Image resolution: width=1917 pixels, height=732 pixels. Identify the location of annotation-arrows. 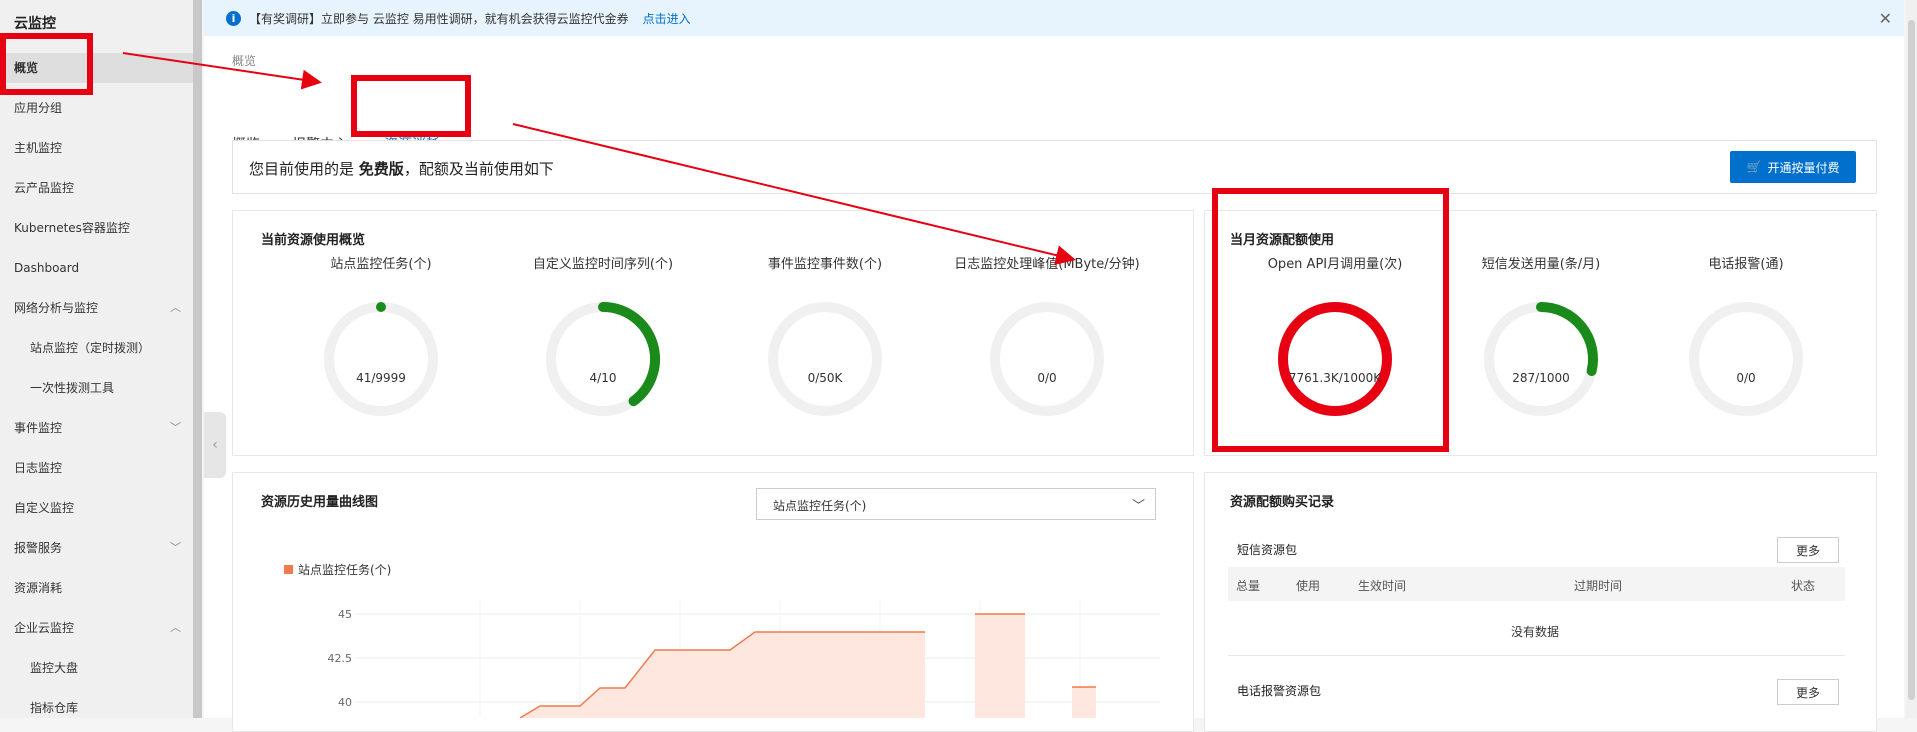
(599, 158).